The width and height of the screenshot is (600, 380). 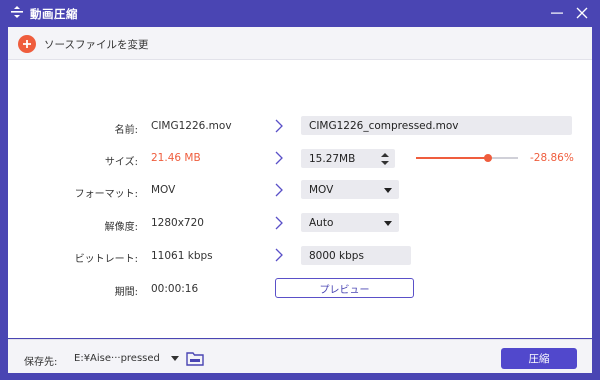 What do you see at coordinates (17, 12) in the screenshot?
I see `compress-icon` at bounding box center [17, 12].